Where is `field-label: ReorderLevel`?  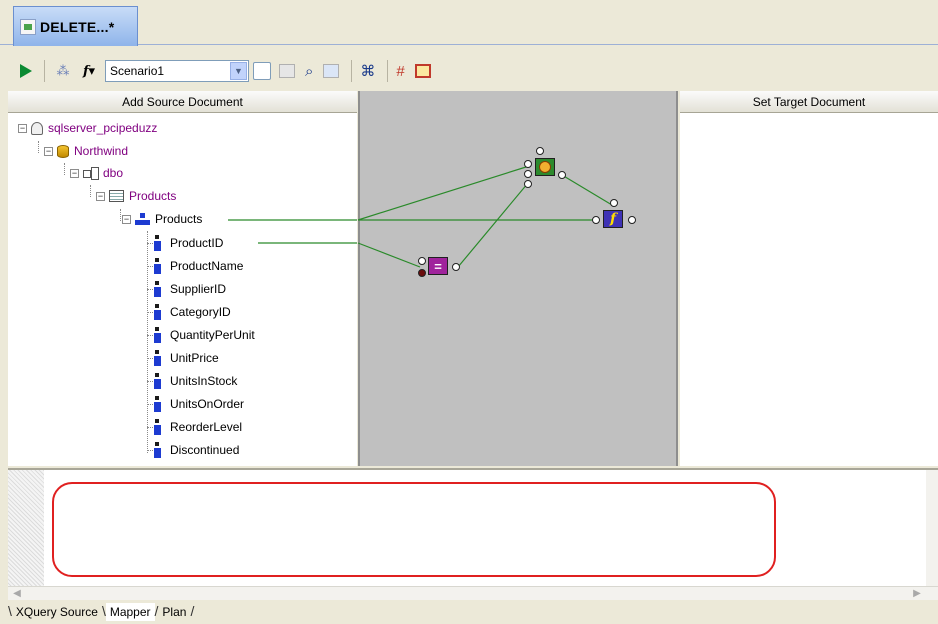 field-label: ReorderLevel is located at coordinates (206, 427).